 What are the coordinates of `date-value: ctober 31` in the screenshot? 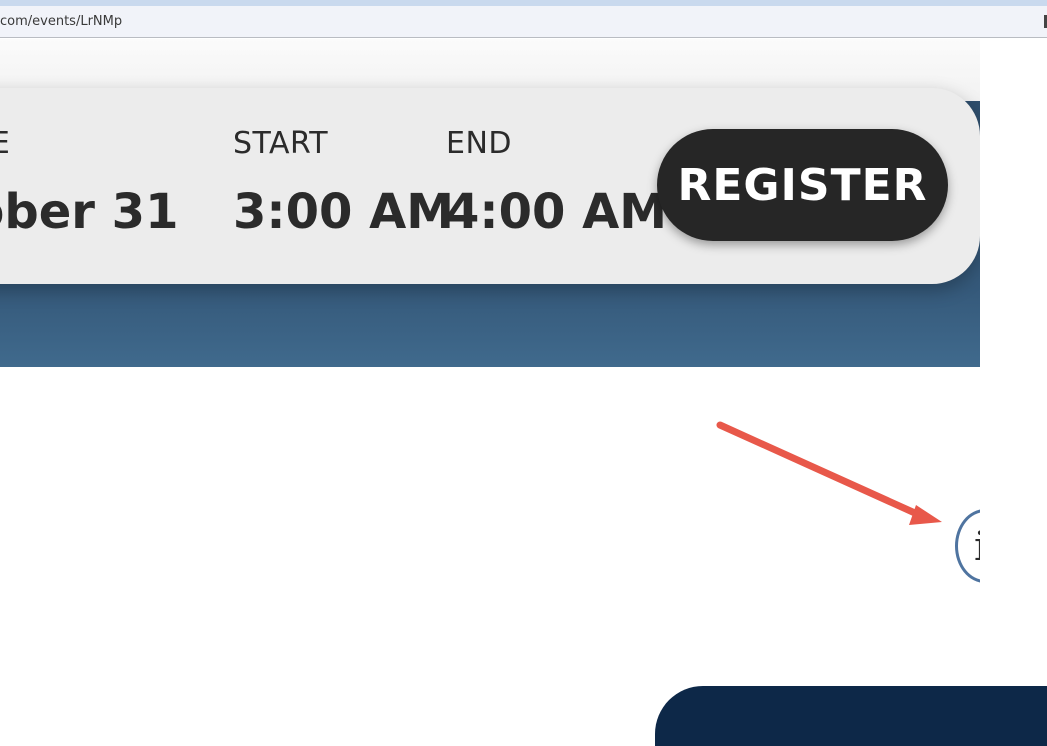 It's located at (89, 212).